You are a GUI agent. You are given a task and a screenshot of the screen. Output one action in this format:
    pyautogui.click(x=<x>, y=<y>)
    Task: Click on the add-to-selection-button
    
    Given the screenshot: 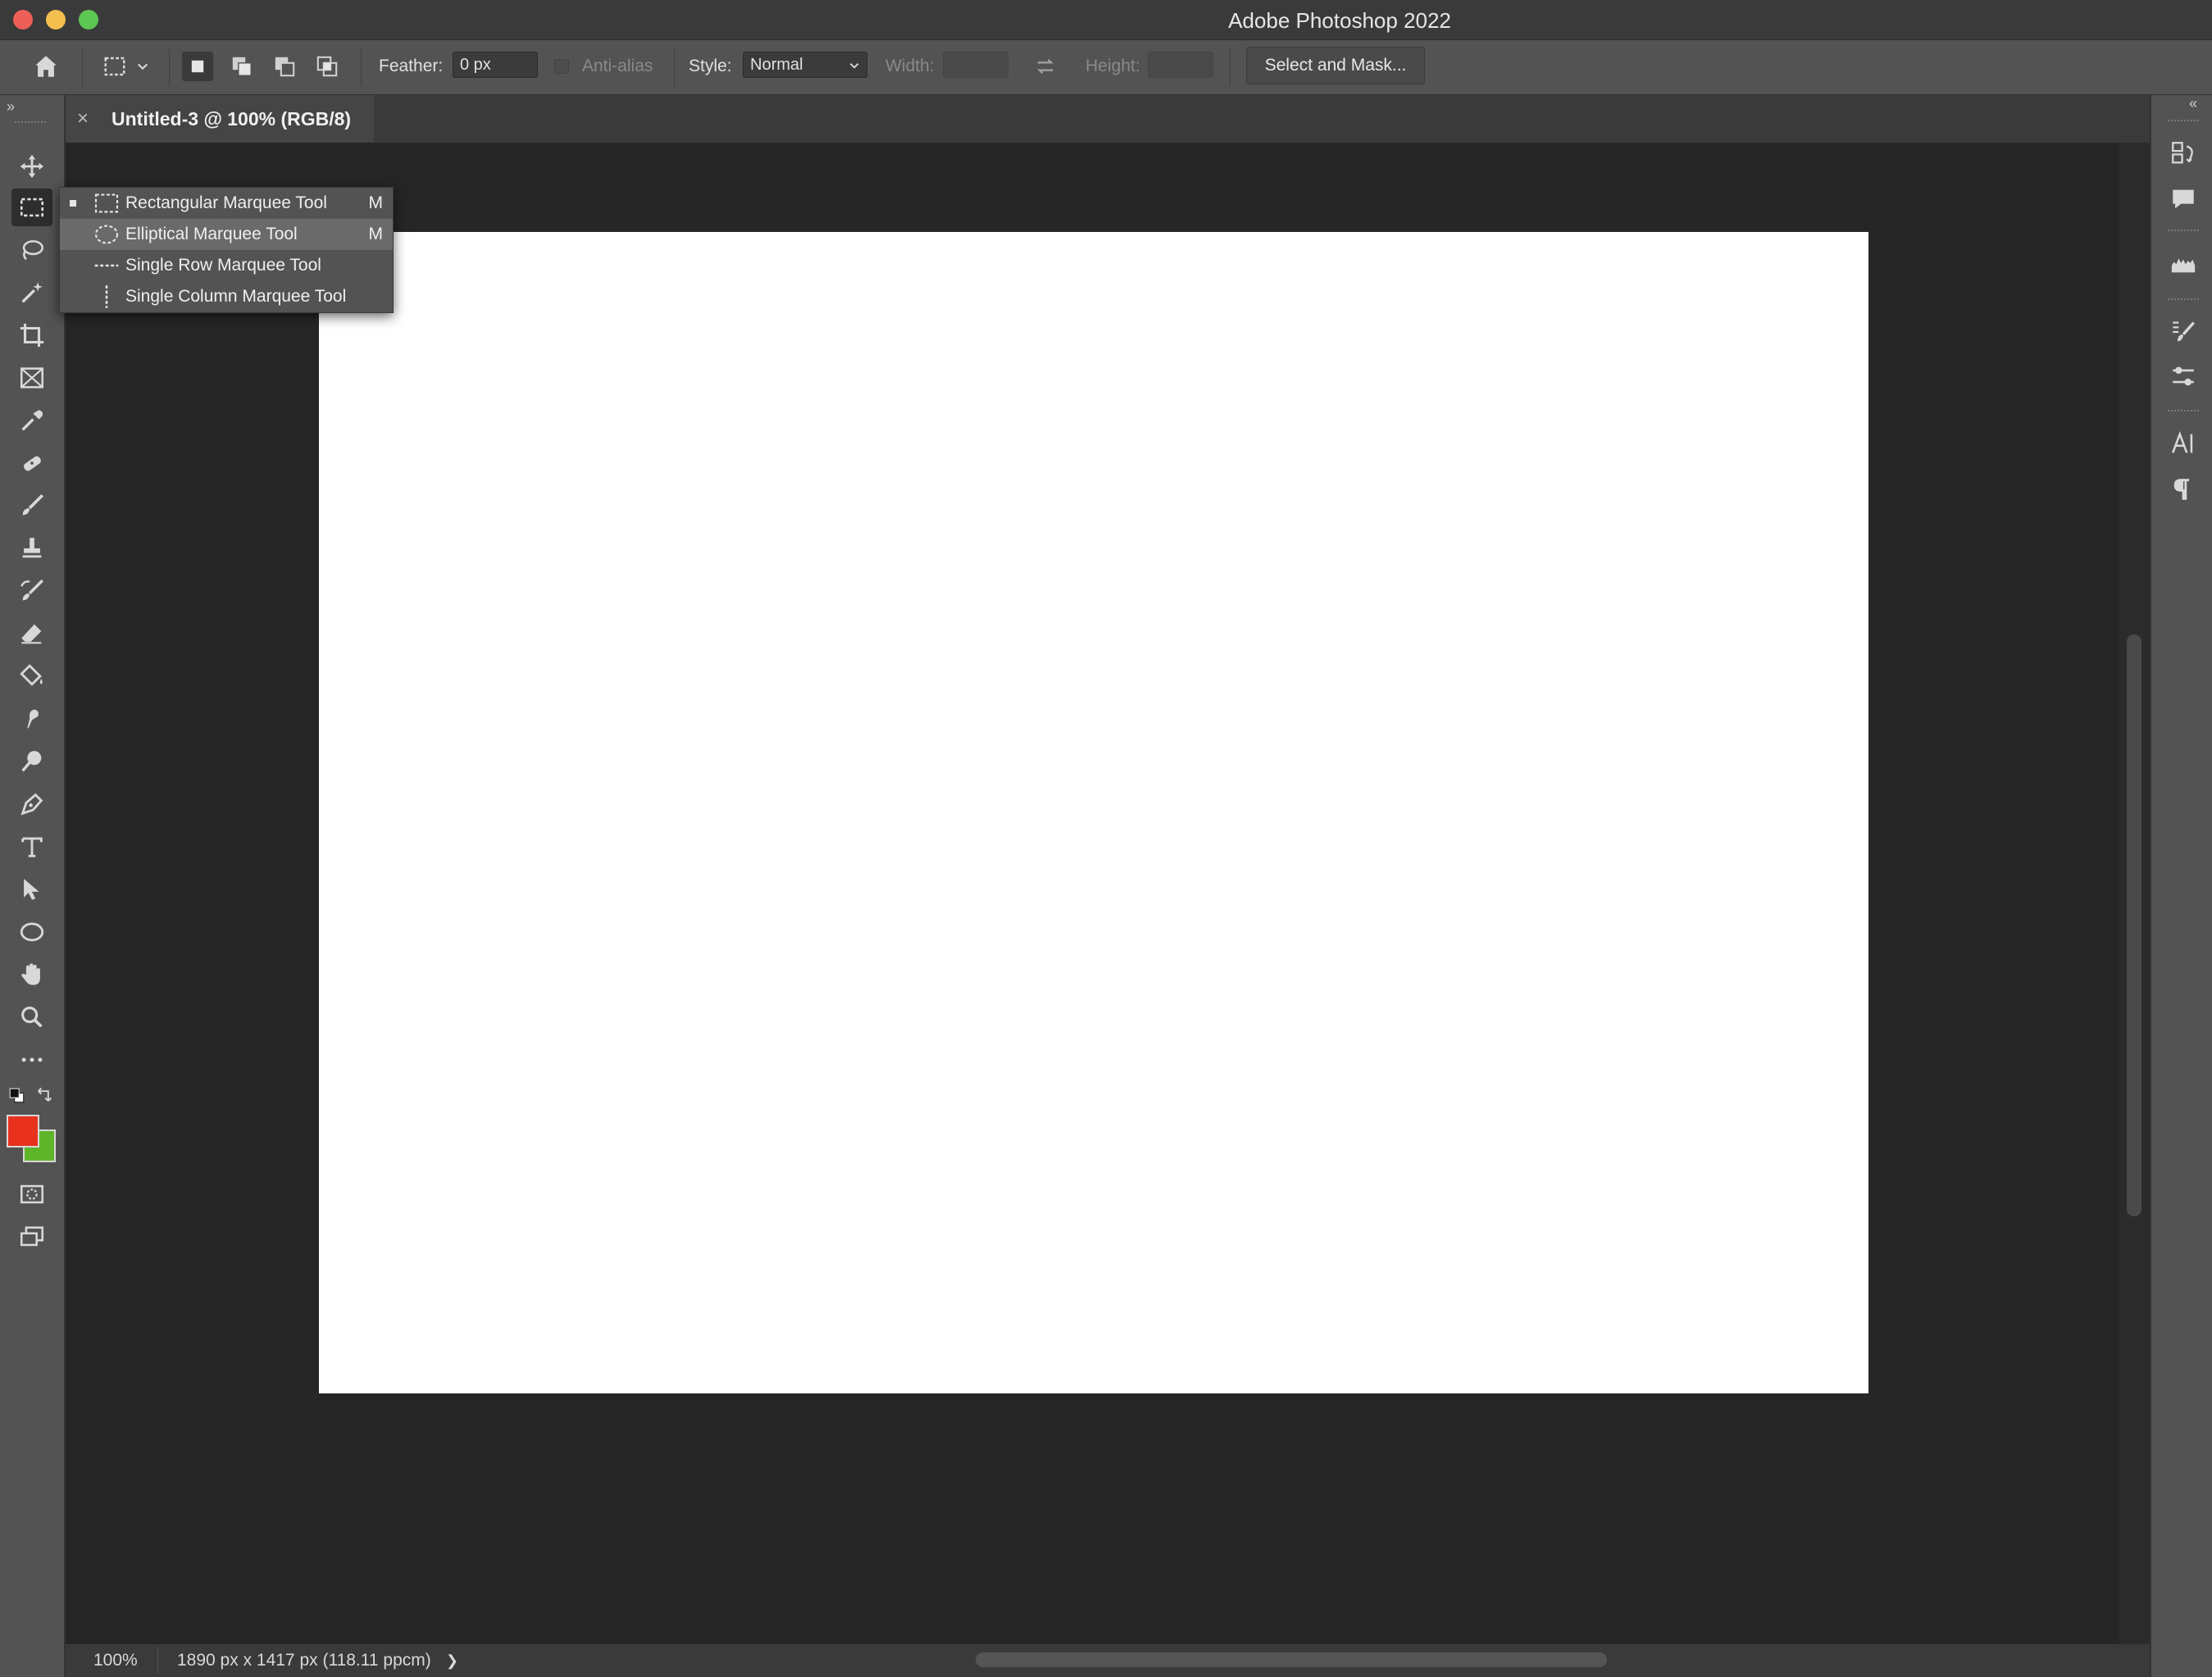 What is the action you would take?
    pyautogui.click(x=242, y=67)
    